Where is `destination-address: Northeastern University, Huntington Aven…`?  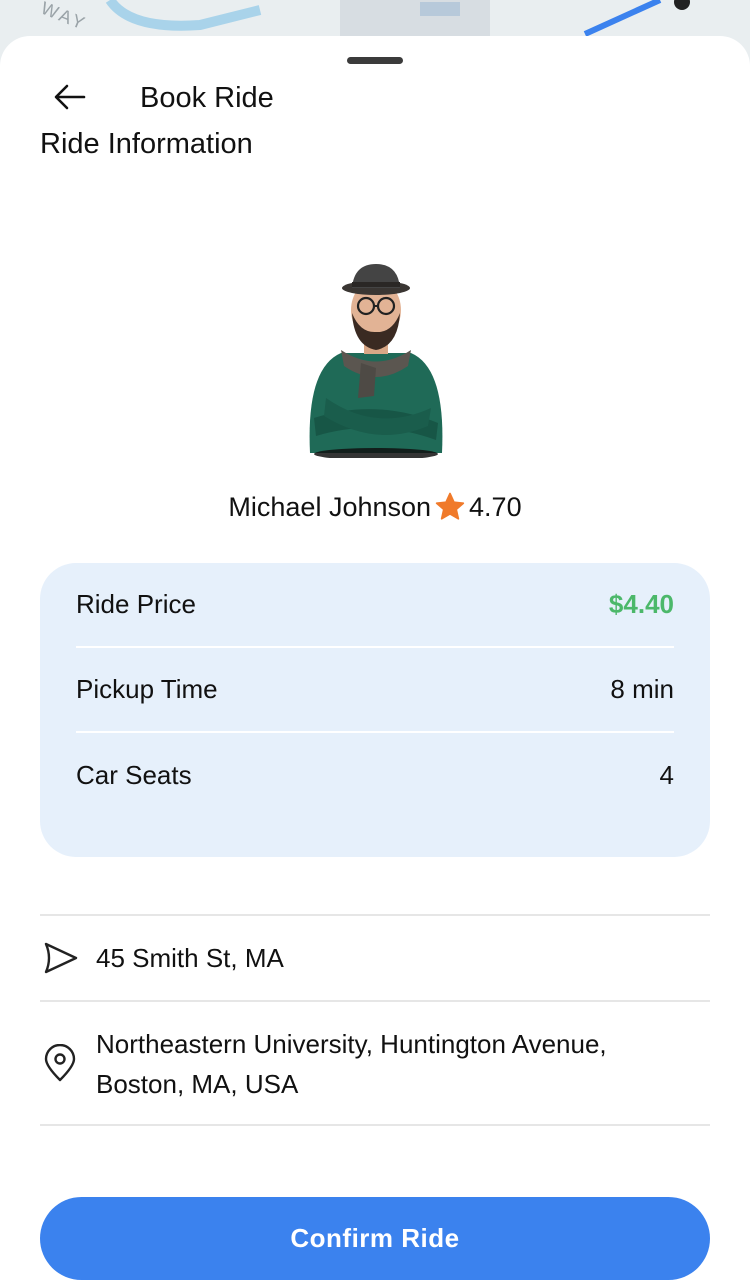
destination-address: Northeastern University, Huntington Aven… is located at coordinates (351, 1064).